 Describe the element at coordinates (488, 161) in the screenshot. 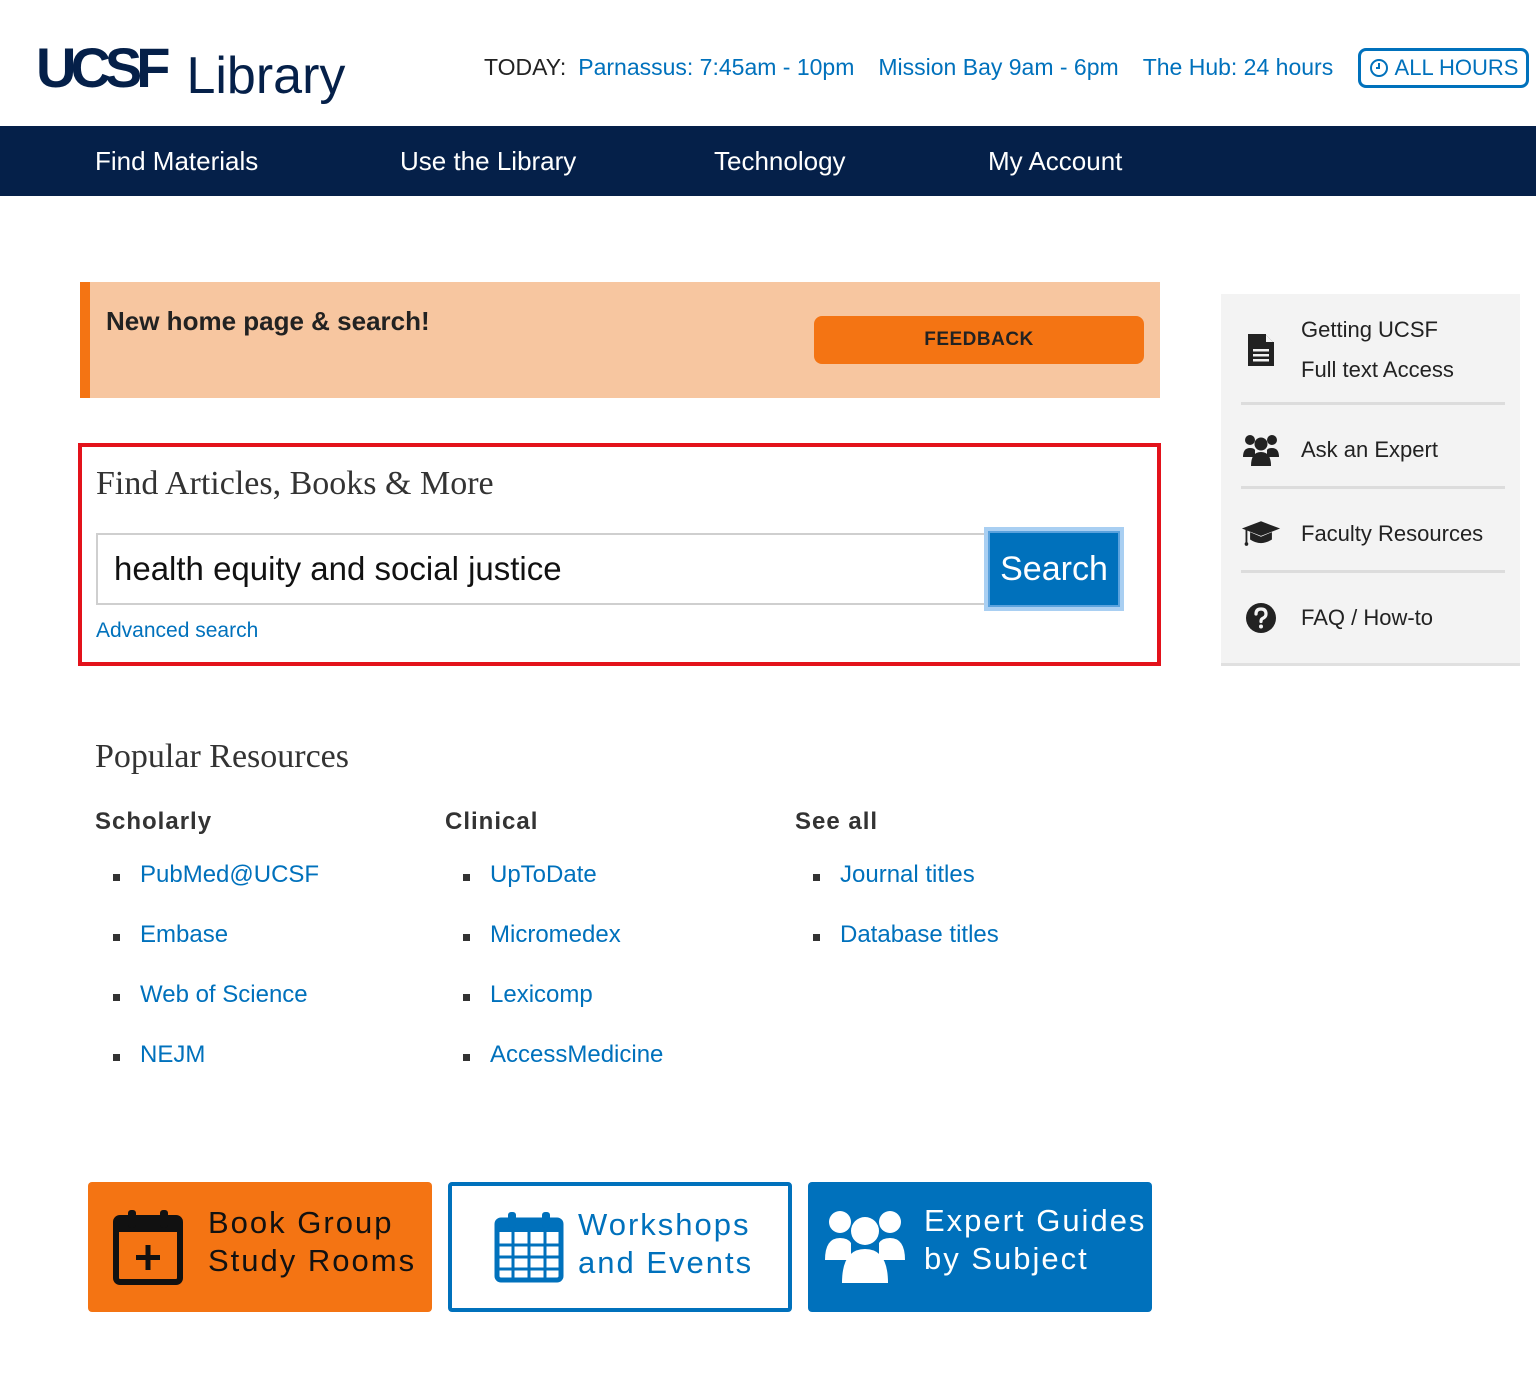

I see `nav-use-the-library: Use the Library` at that location.